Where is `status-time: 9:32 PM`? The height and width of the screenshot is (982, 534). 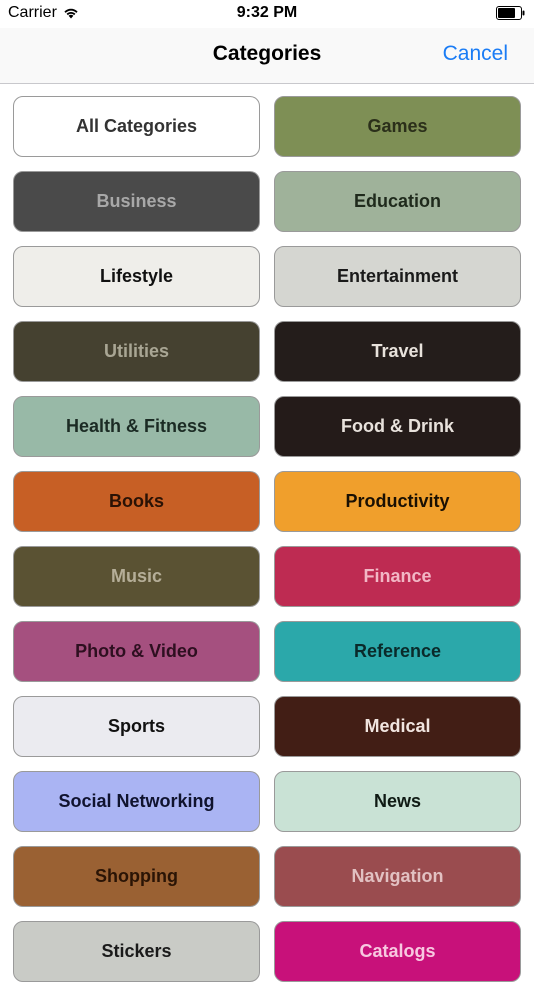
status-time: 9:32 PM is located at coordinates (267, 12).